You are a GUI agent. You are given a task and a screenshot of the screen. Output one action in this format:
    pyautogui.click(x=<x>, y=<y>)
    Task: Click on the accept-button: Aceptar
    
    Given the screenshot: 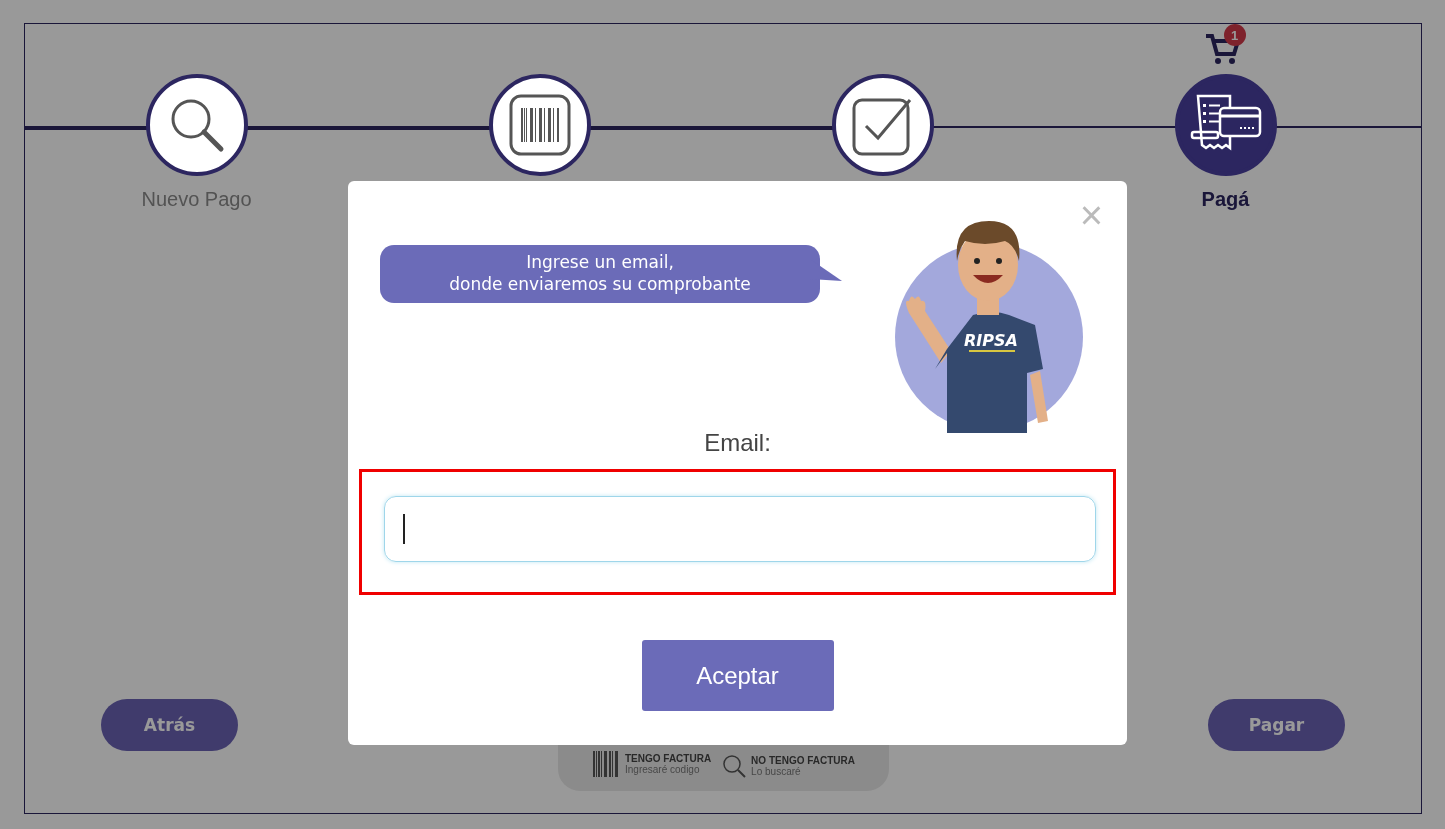 What is the action you would take?
    pyautogui.click(x=737, y=675)
    